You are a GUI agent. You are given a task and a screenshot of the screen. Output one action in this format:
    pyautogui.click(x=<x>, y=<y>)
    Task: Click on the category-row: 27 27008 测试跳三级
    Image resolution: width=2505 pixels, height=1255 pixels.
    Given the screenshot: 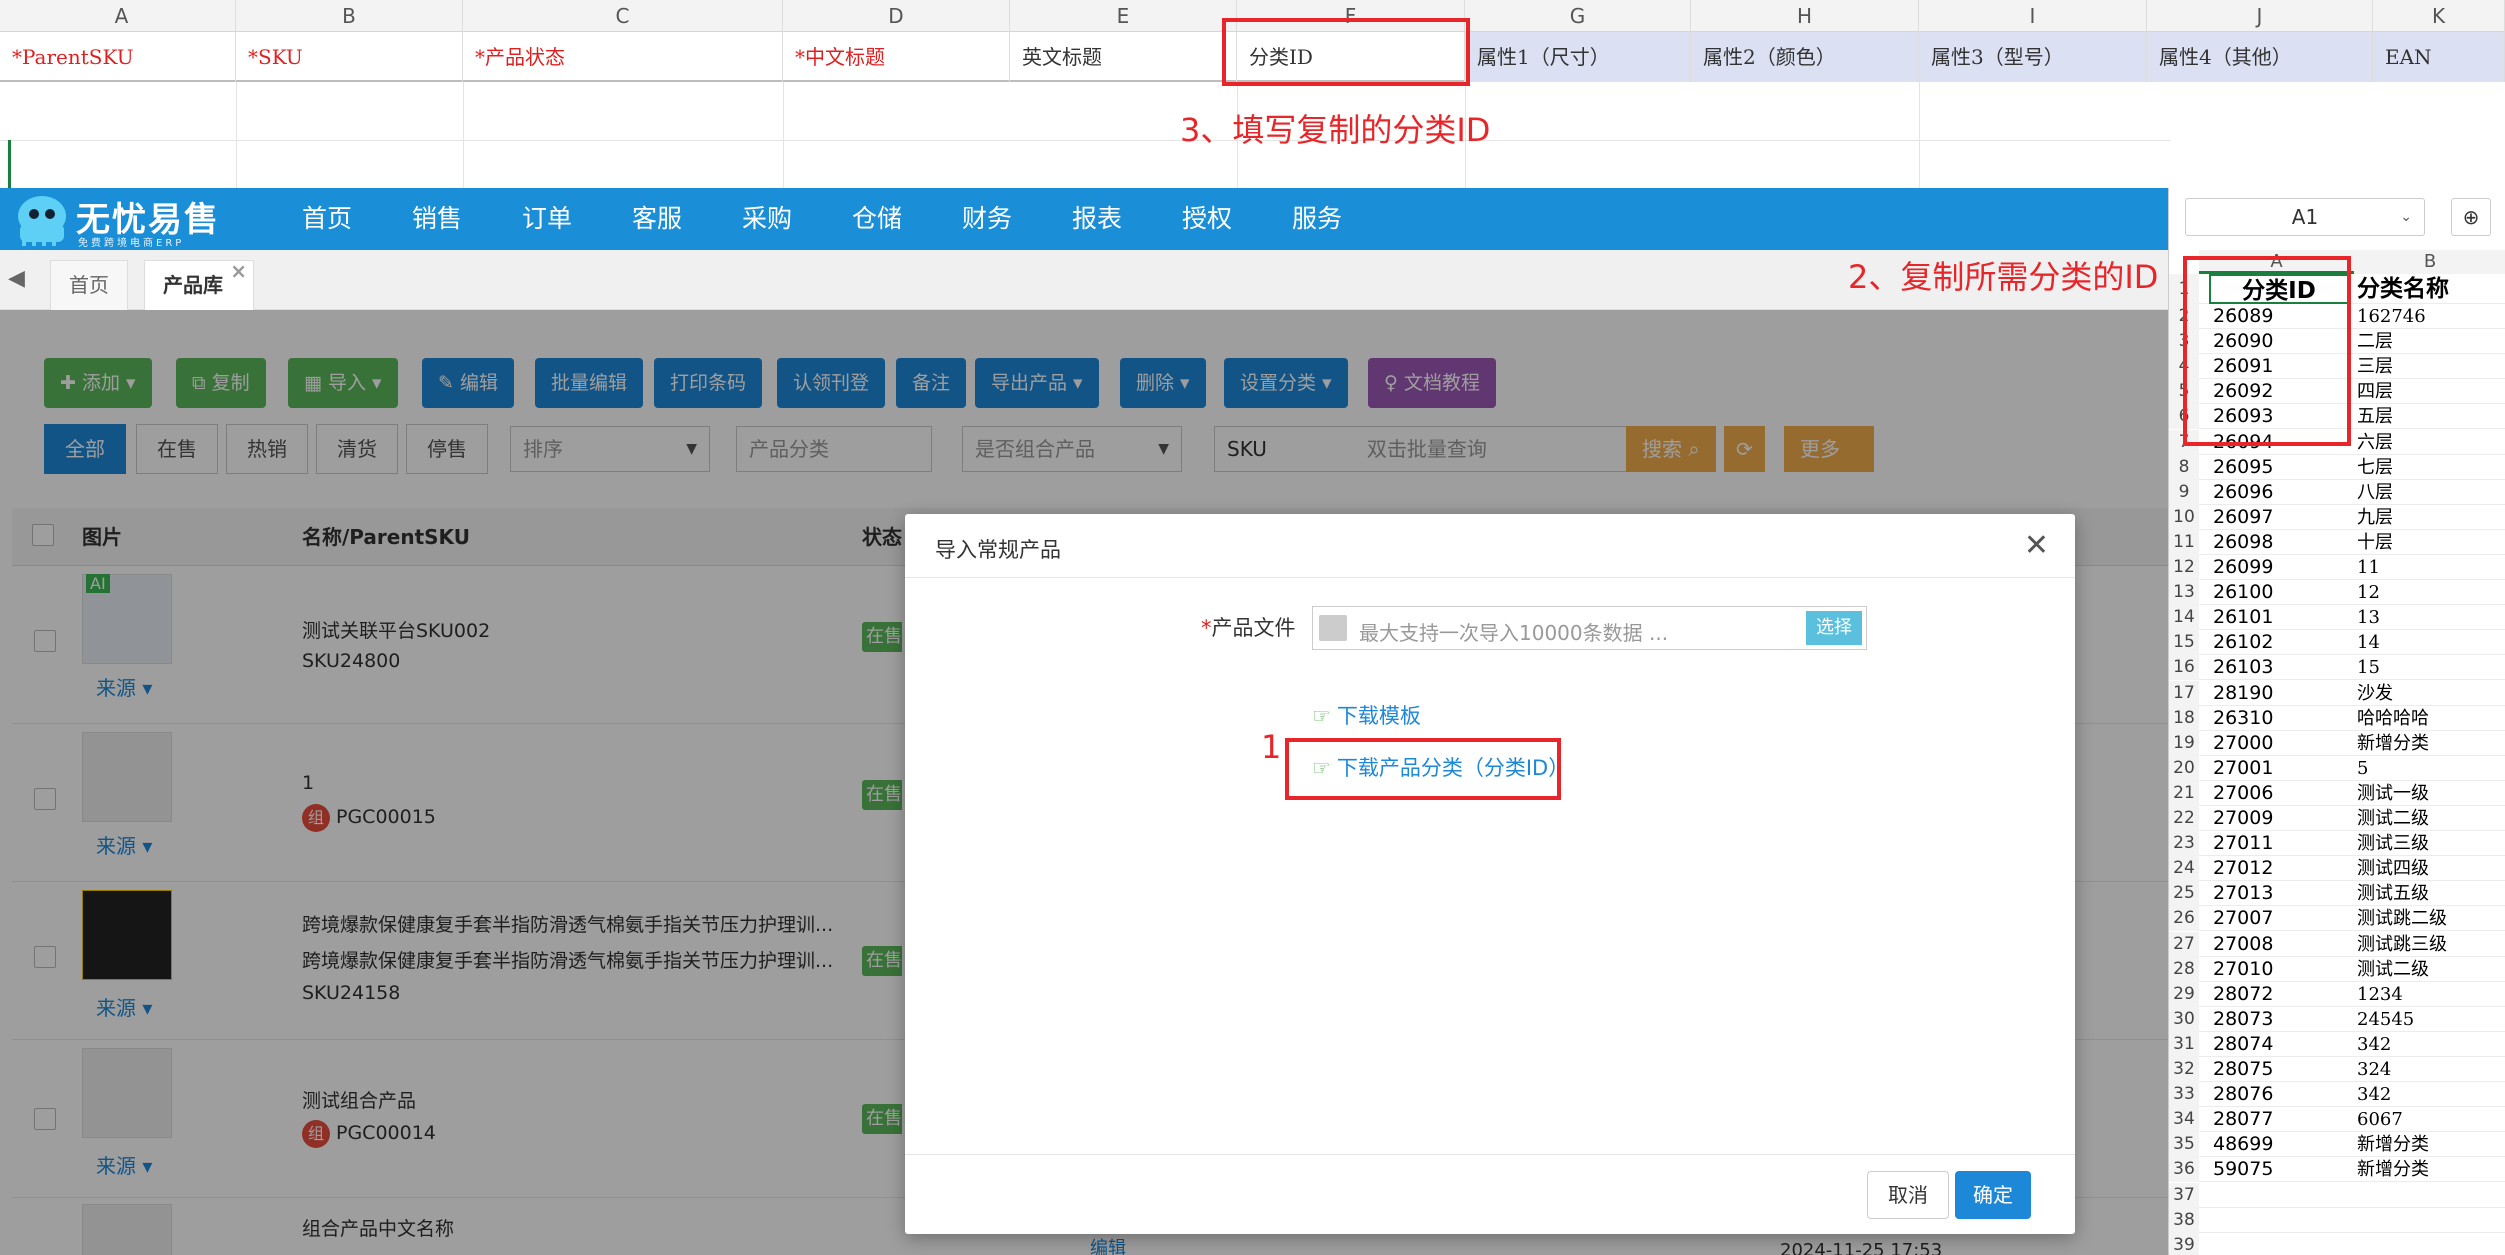 What is the action you would take?
    pyautogui.click(x=2337, y=944)
    